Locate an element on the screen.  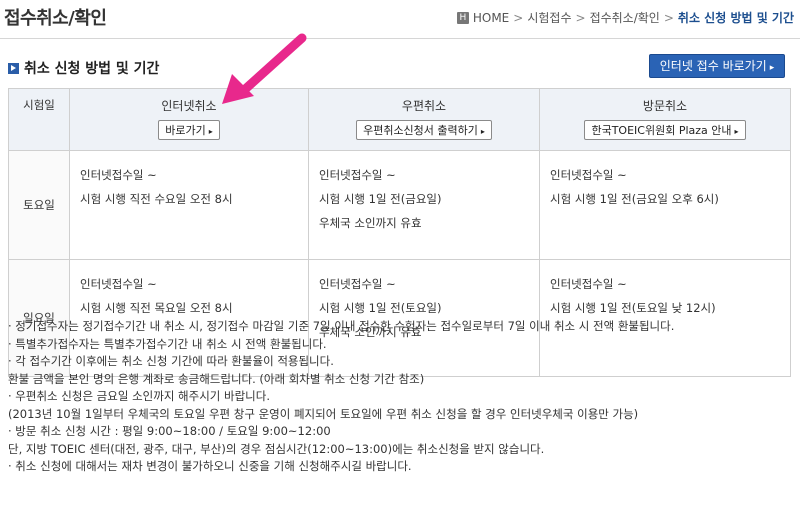
breadcrumb-cancel-check: 접수취소/확인 is located at coordinates (625, 17).